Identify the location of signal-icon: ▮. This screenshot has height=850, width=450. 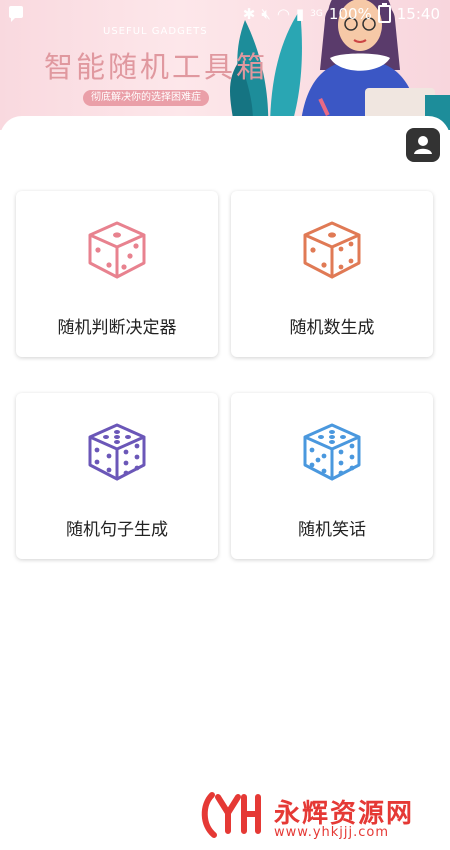
(300, 14).